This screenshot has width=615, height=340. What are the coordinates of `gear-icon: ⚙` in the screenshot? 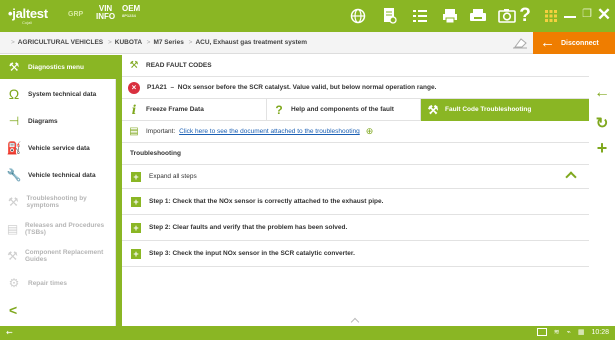 It's located at (14, 283).